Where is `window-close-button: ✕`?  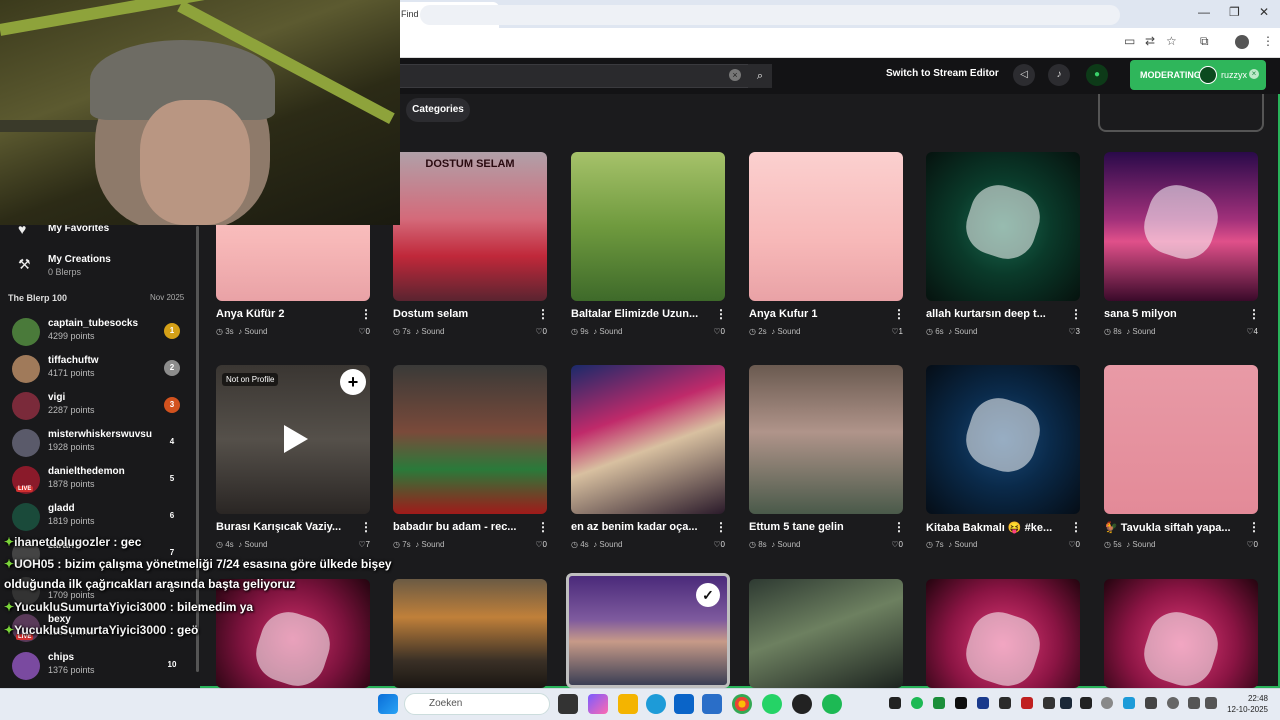
window-close-button: ✕ is located at coordinates (1264, 12).